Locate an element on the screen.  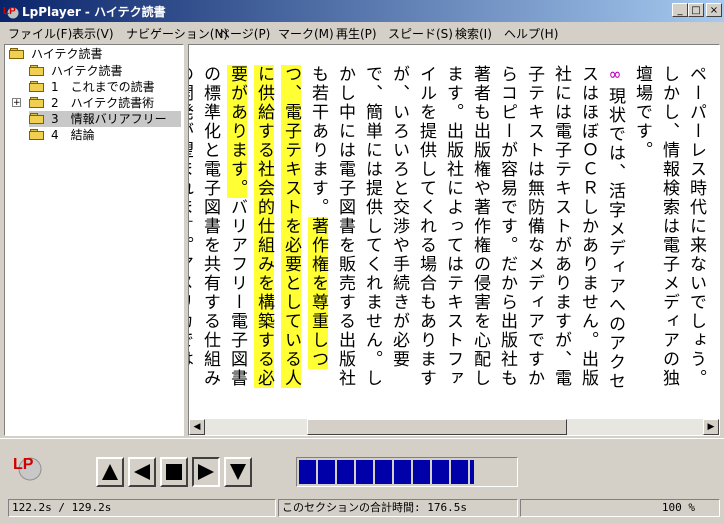
rewind-button is located at coordinates (142, 472).